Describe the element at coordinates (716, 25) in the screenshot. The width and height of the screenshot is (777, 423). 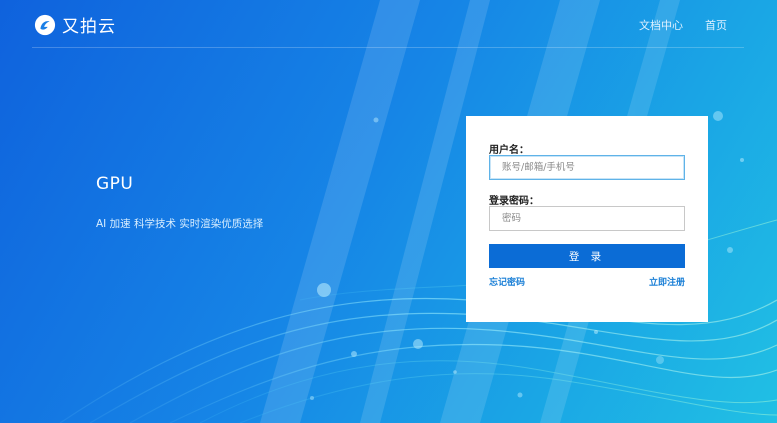
I see `nav-home-link: 首页` at that location.